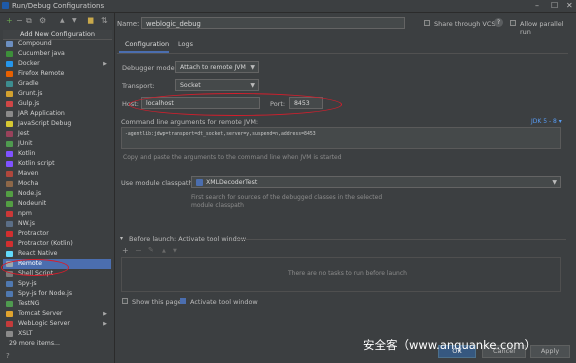 This screenshot has width=576, height=363. Describe the element at coordinates (57, 164) in the screenshot. I see `config-type-item: Kotlin script` at that location.